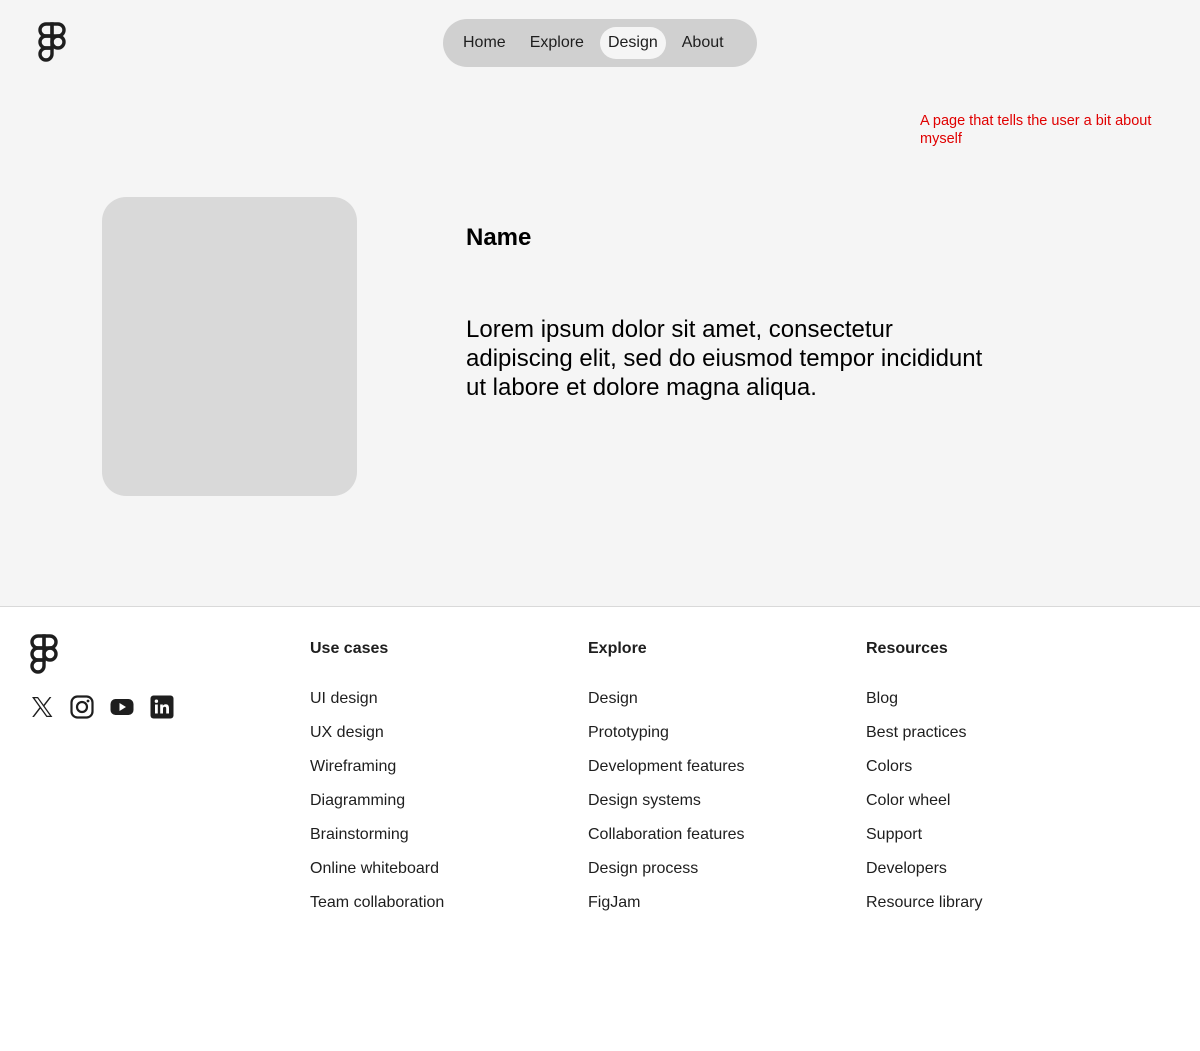 This screenshot has height=1051, width=1200. What do you see at coordinates (924, 740) in the screenshot?
I see `footer-link: Best practices` at bounding box center [924, 740].